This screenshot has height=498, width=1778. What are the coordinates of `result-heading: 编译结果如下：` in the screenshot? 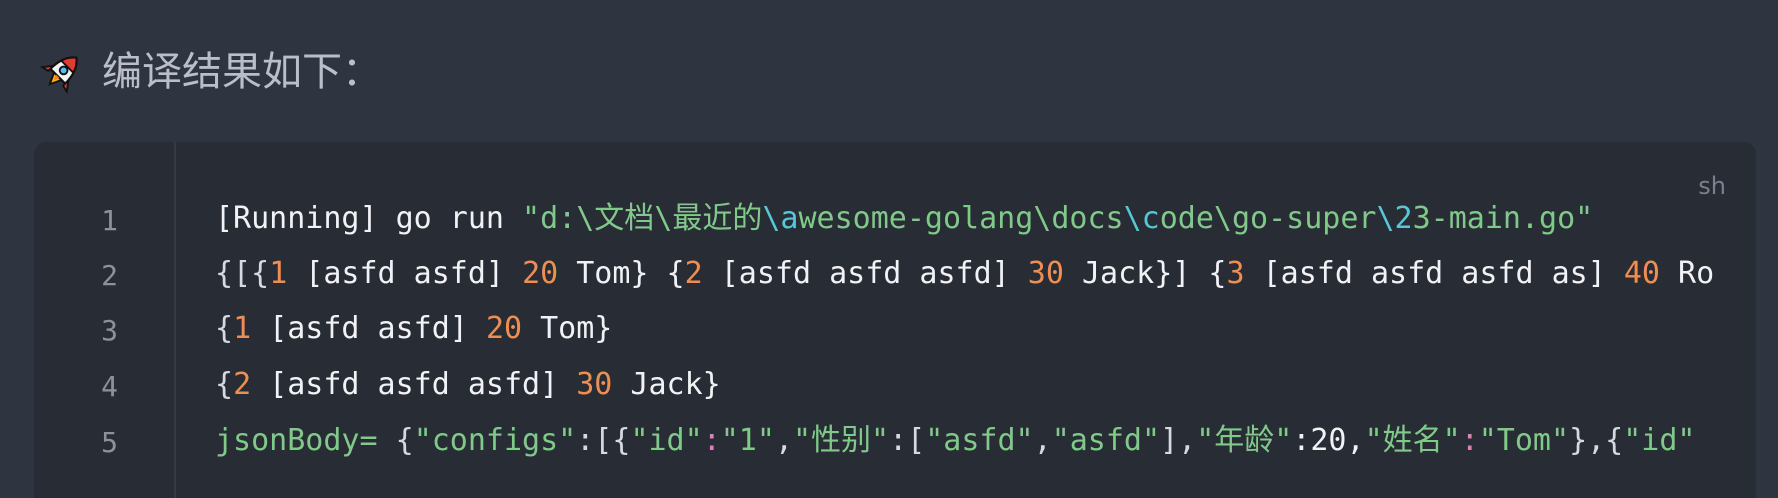 It's located at (210, 72).